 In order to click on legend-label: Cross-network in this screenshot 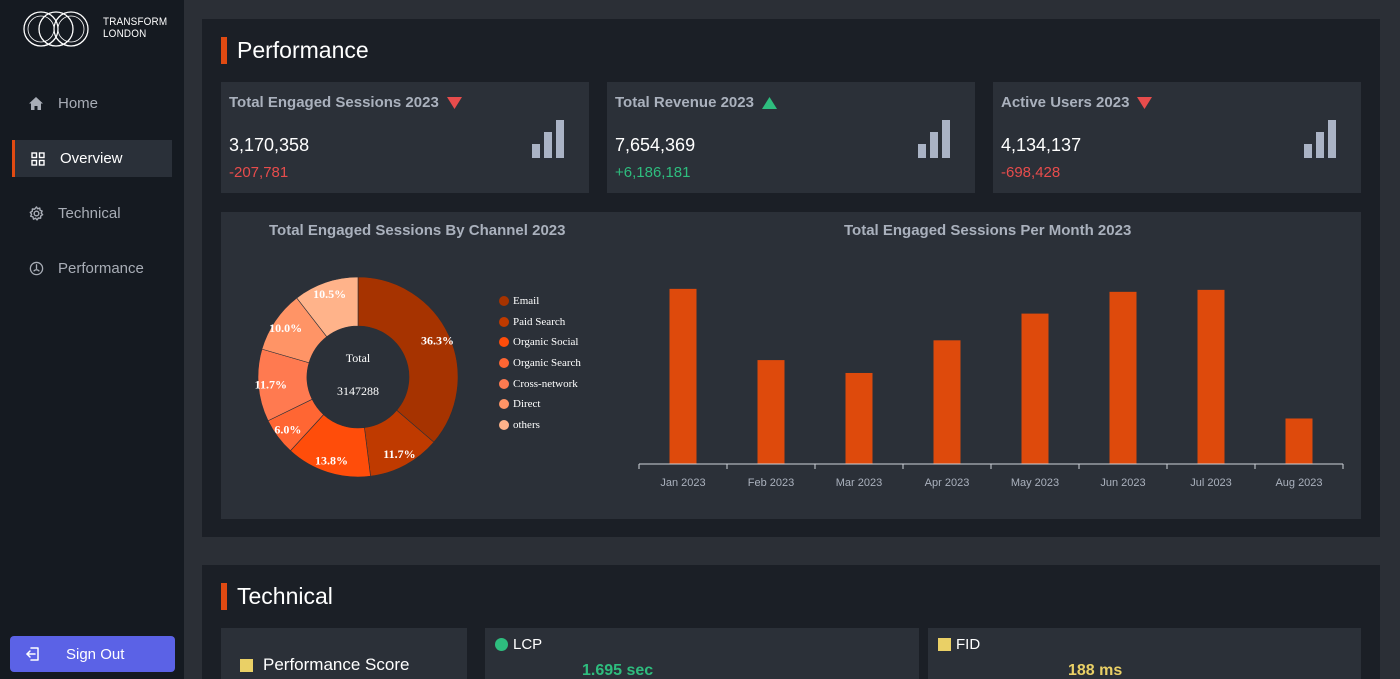, I will do `click(545, 383)`.